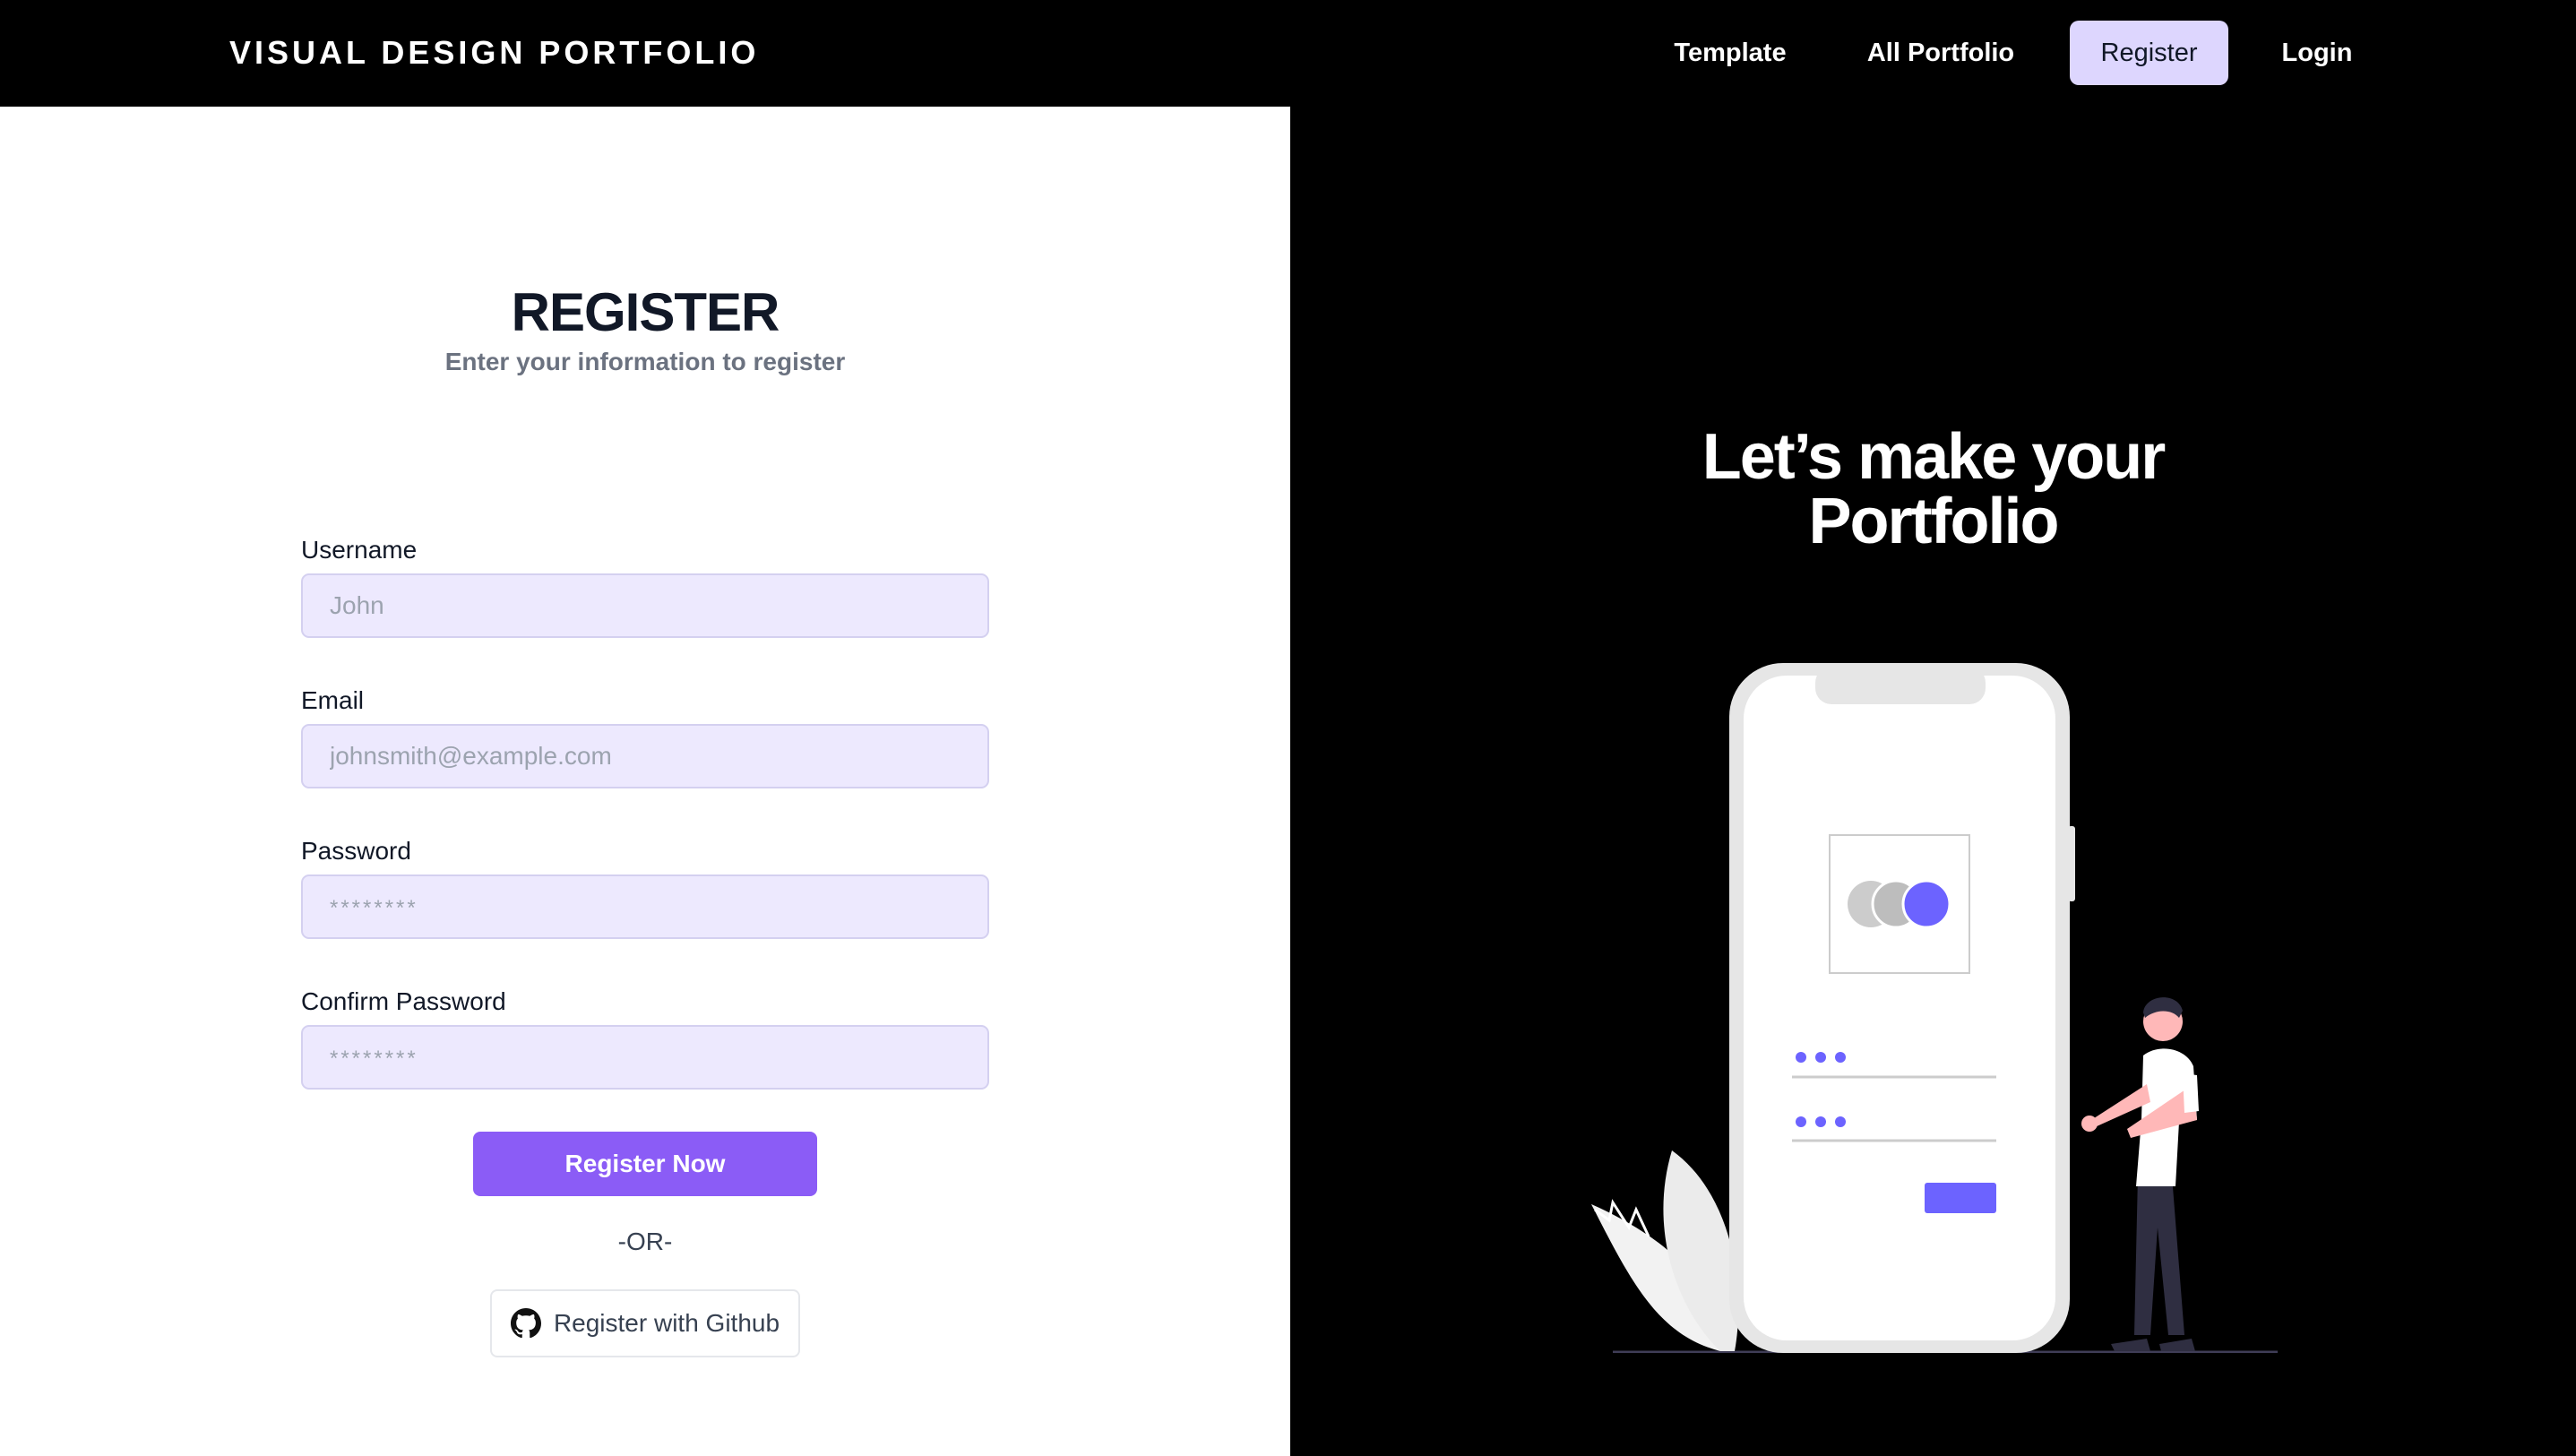 This screenshot has width=2576, height=1456. What do you see at coordinates (1665, 1251) in the screenshot?
I see `plant-icon` at bounding box center [1665, 1251].